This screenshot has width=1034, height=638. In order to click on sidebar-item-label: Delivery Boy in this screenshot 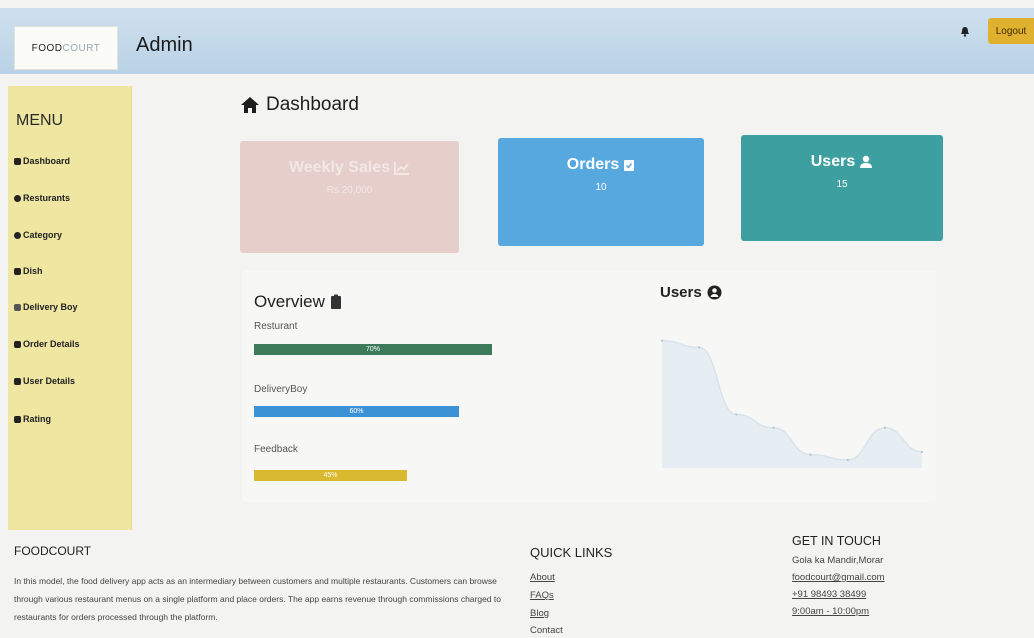, I will do `click(50, 307)`.